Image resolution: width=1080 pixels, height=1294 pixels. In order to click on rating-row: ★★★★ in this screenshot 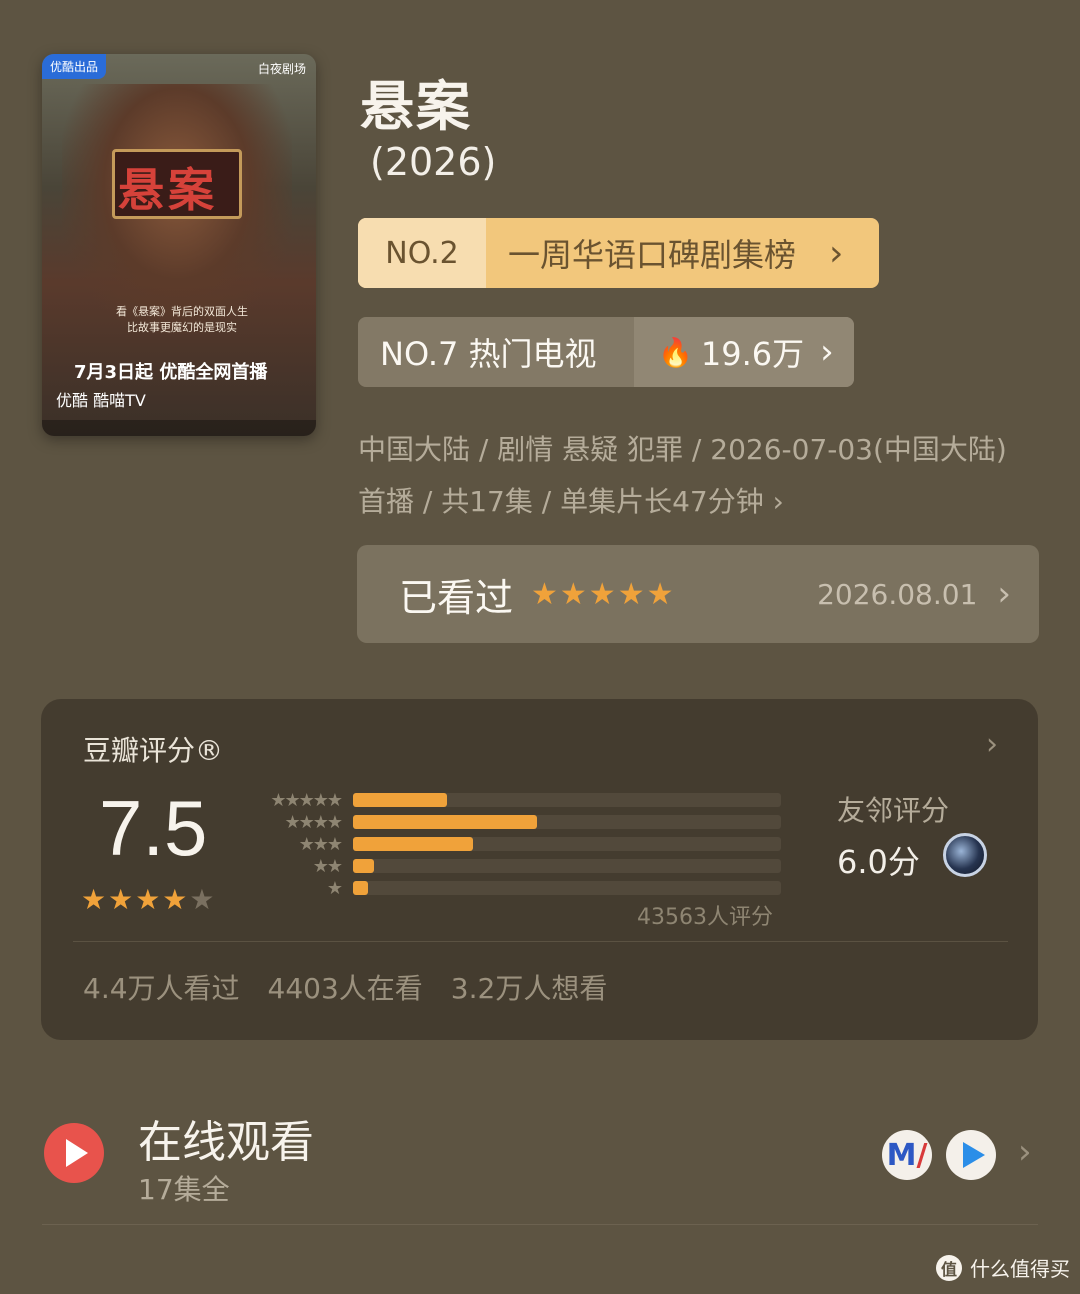, I will do `click(517, 822)`.